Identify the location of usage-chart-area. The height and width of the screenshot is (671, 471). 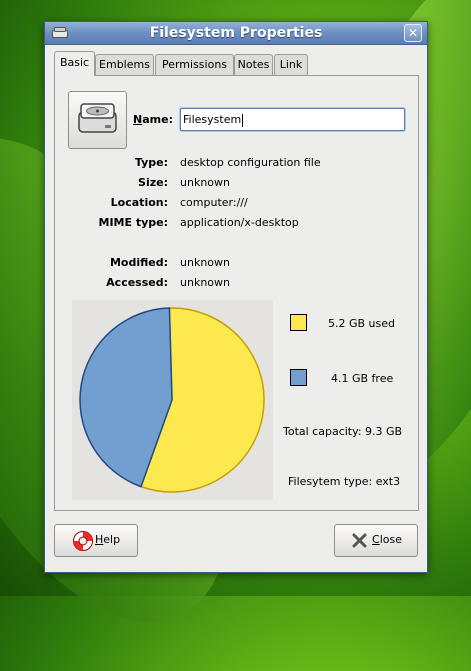
(172, 400).